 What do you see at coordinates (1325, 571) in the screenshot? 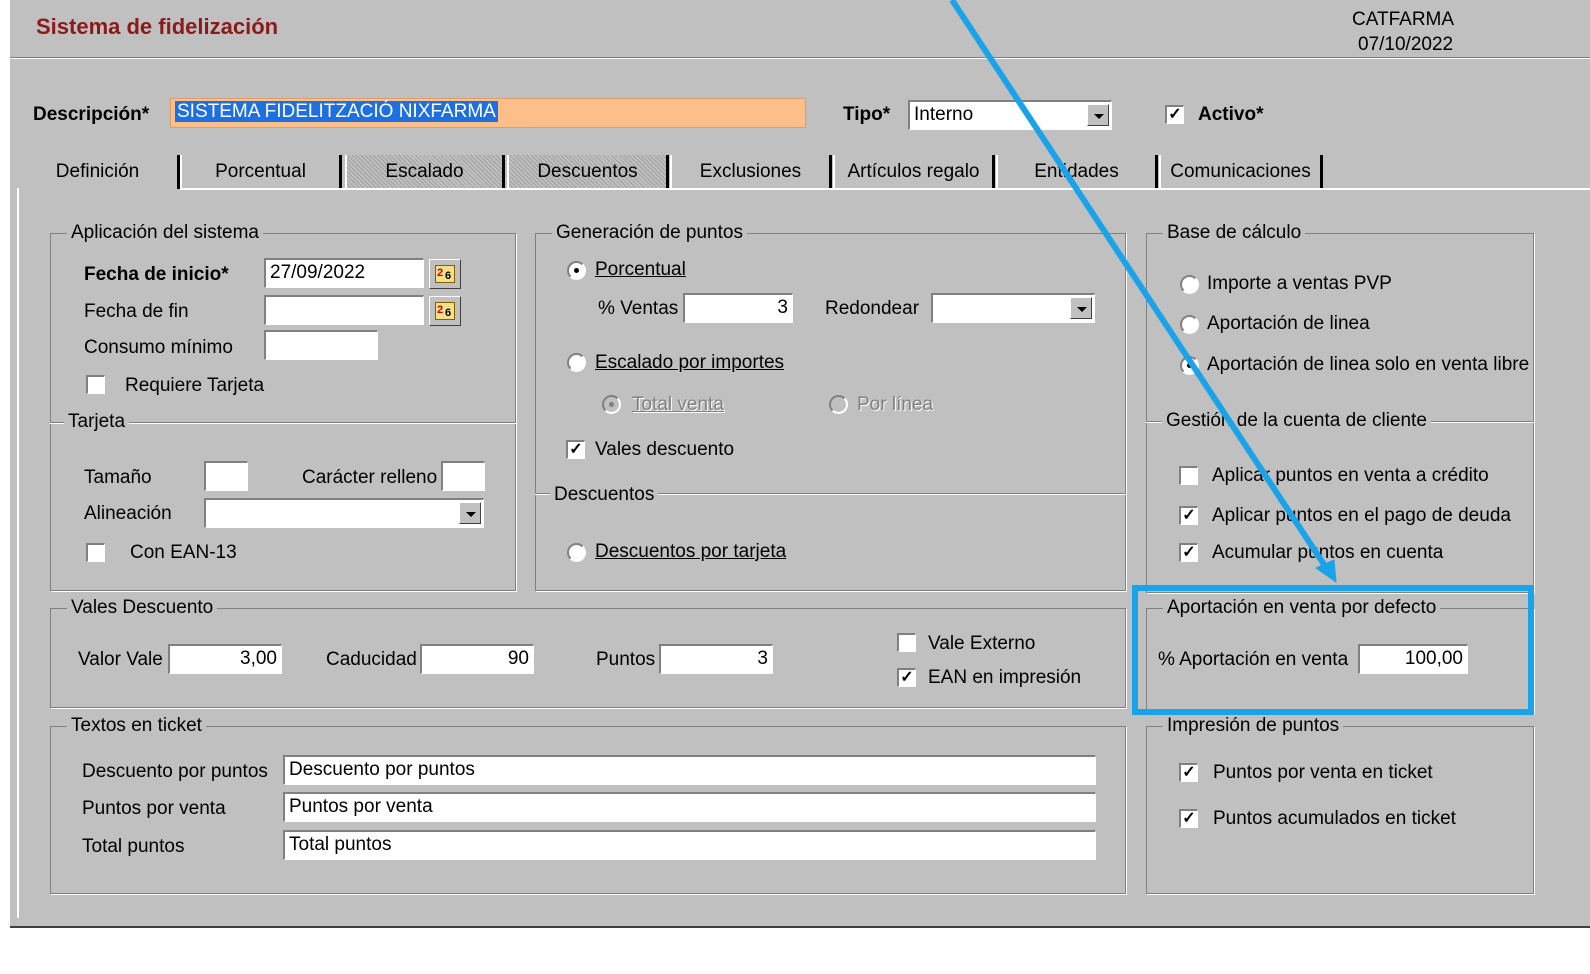
I see `annotation-arrow-head` at bounding box center [1325, 571].